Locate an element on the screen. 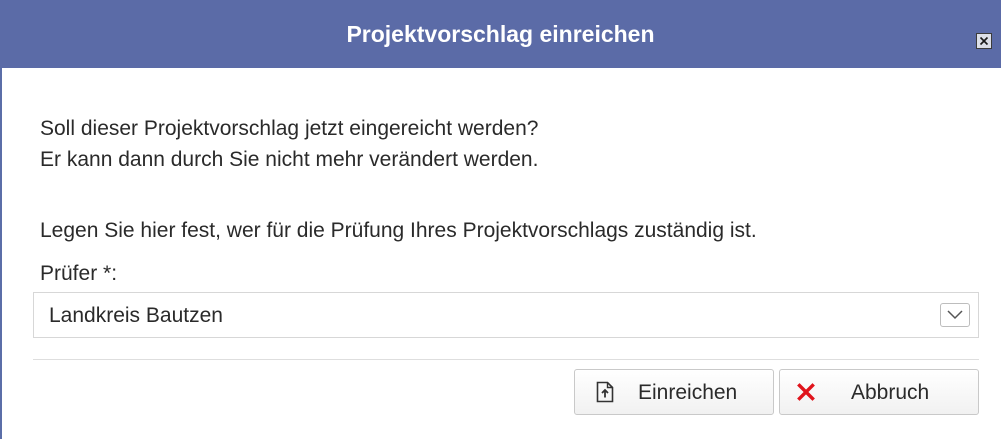 The width and height of the screenshot is (1001, 439). chevron-down-icon is located at coordinates (955, 315).